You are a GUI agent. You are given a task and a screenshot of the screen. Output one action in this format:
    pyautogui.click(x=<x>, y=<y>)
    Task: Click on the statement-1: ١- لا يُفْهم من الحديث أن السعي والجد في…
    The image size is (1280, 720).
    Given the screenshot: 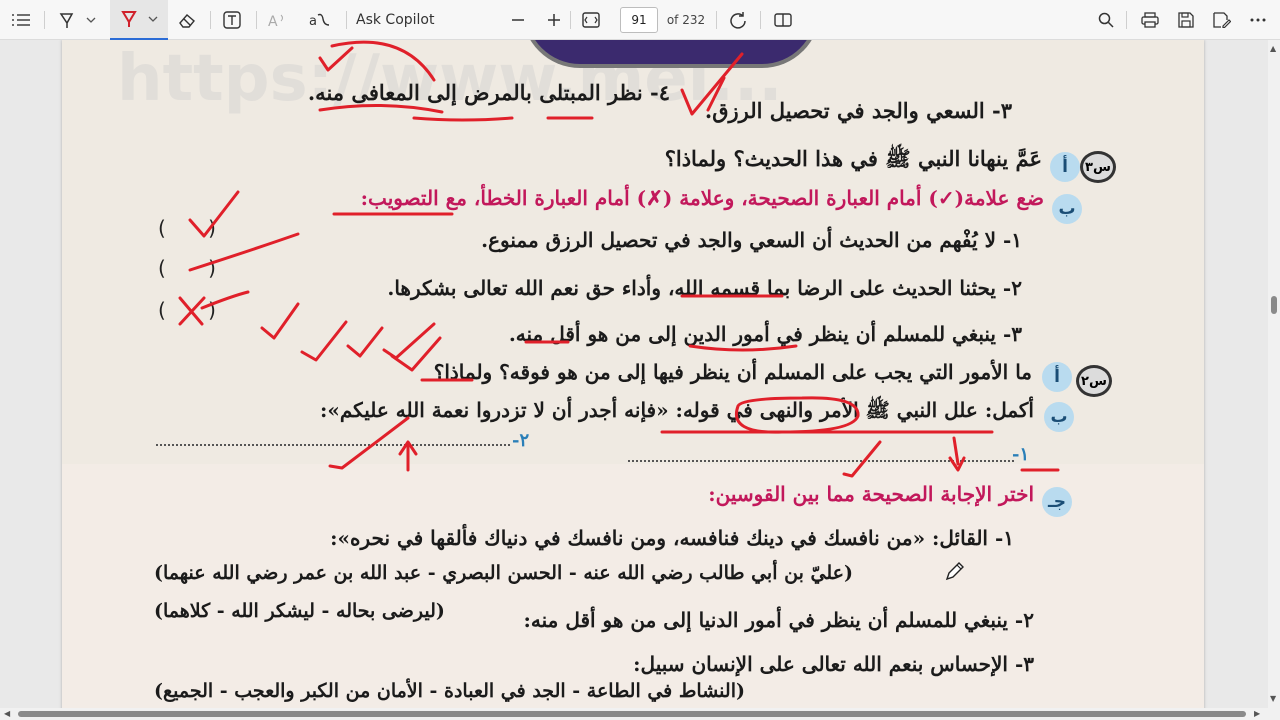 What is the action you would take?
    pyautogui.click(x=751, y=240)
    